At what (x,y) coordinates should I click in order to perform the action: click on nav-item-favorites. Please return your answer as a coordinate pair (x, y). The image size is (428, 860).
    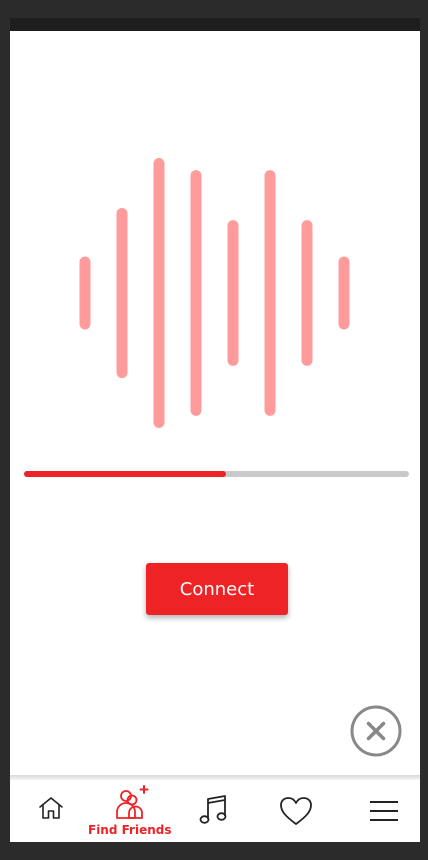
    Looking at the image, I should click on (296, 811).